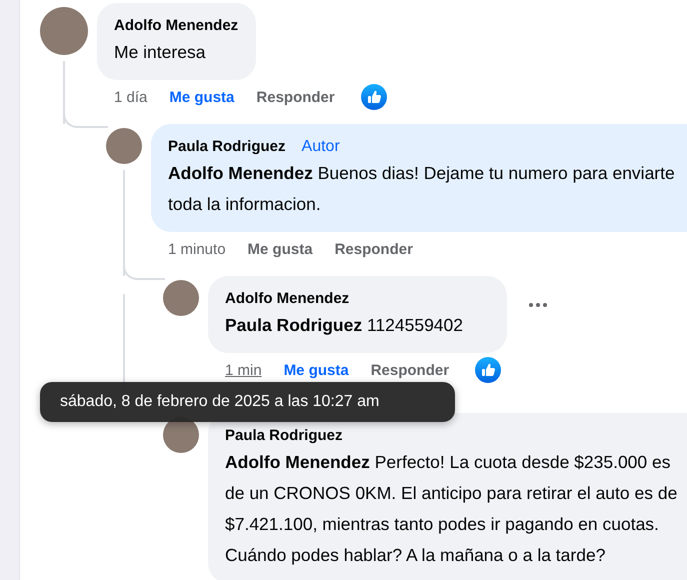 The image size is (687, 580). What do you see at coordinates (344, 325) in the screenshot?
I see `comment-text: Paula Rodriguez 1124559402` at bounding box center [344, 325].